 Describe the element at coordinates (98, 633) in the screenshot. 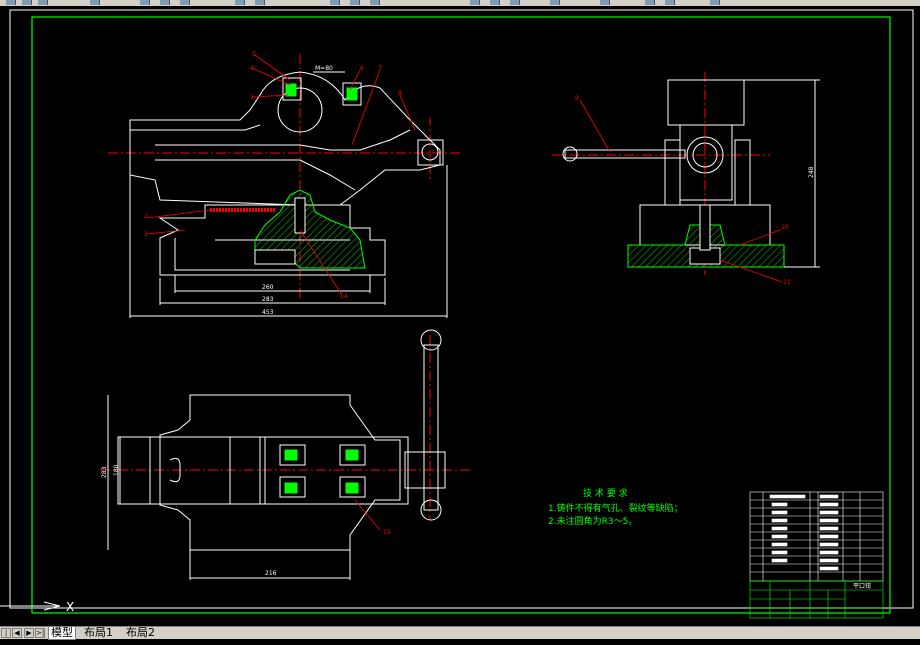

I see `tab-layout1: 布局1` at that location.